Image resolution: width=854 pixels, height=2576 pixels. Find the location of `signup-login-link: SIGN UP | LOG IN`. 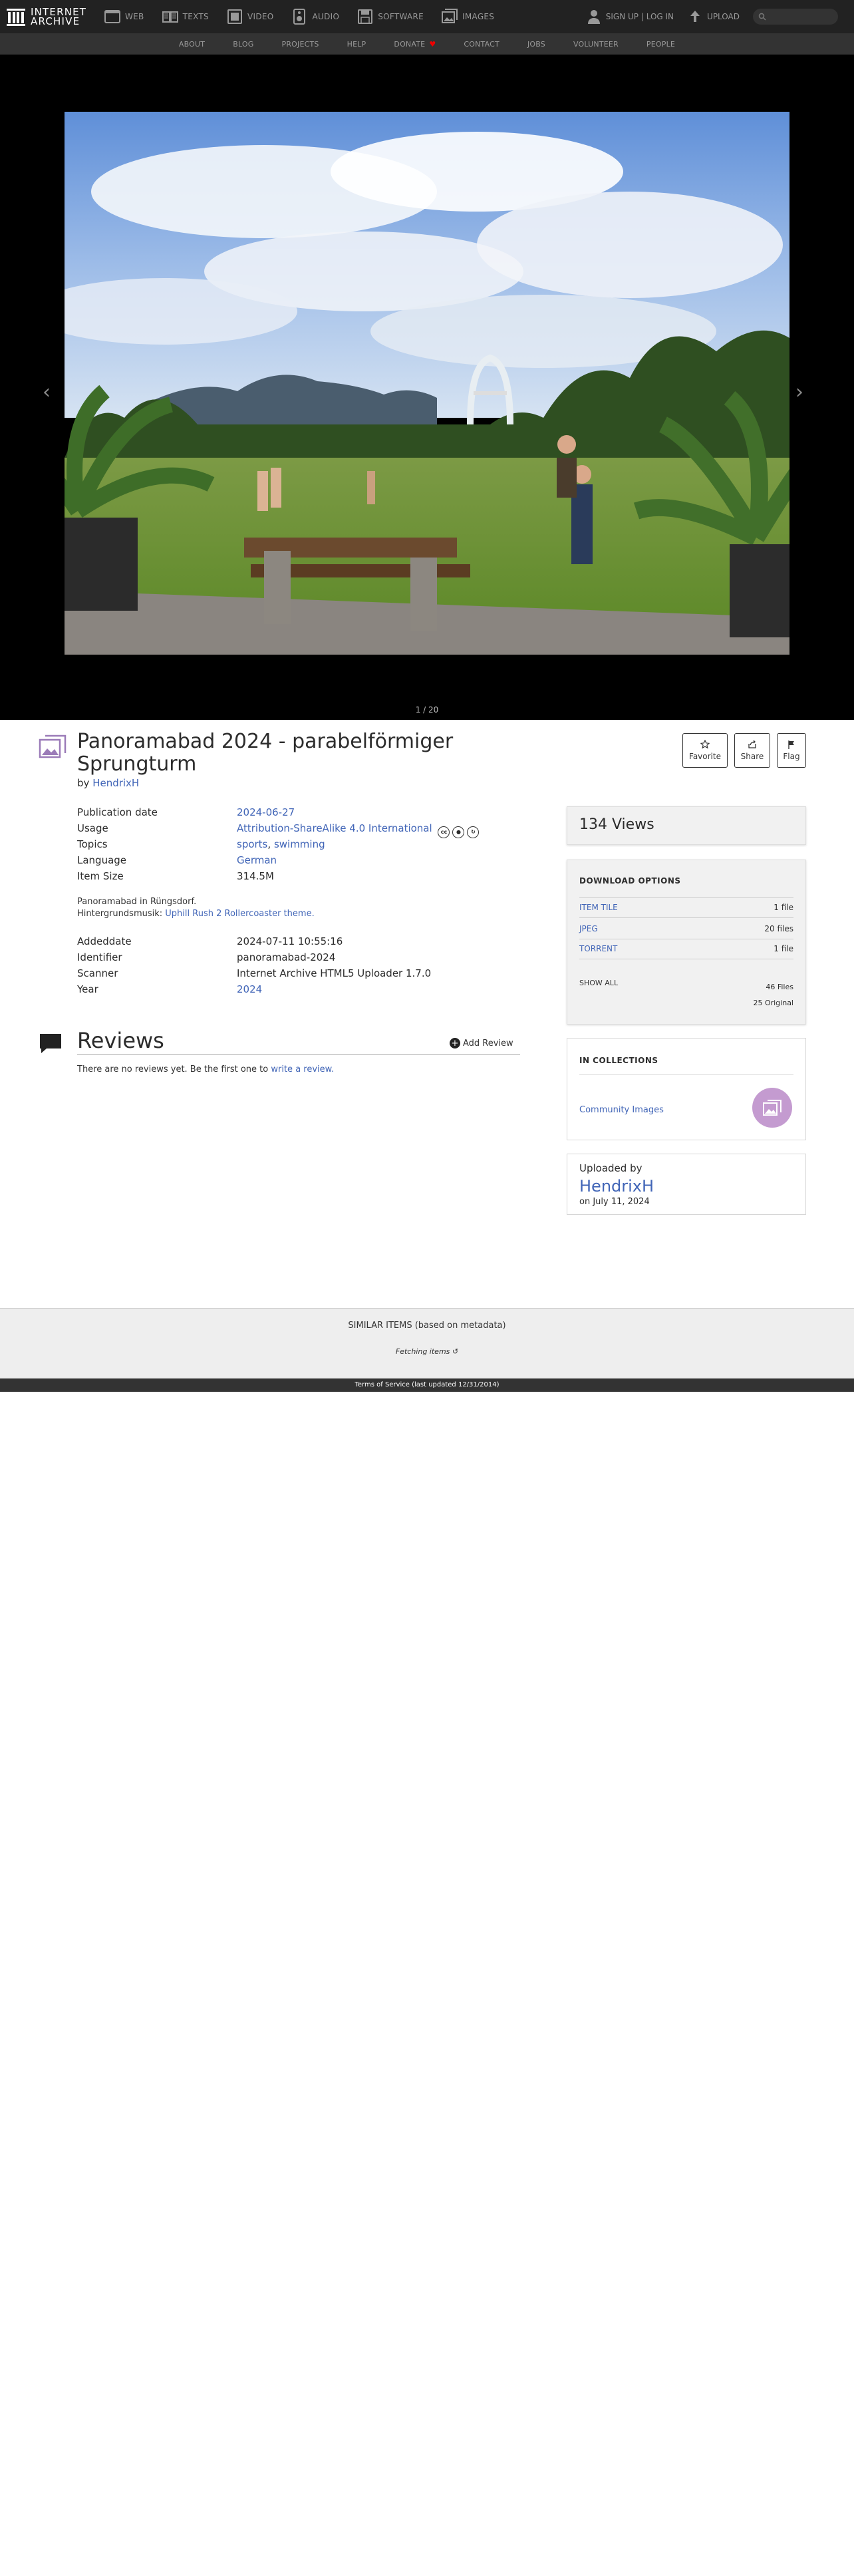

signup-login-link: SIGN UP | LOG IN is located at coordinates (630, 17).